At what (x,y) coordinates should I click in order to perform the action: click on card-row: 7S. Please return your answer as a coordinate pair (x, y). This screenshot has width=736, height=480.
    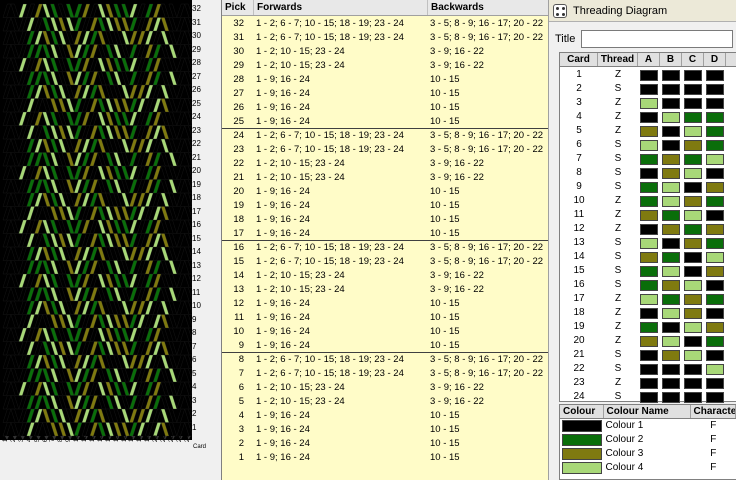
    Looking at the image, I should click on (643, 159).